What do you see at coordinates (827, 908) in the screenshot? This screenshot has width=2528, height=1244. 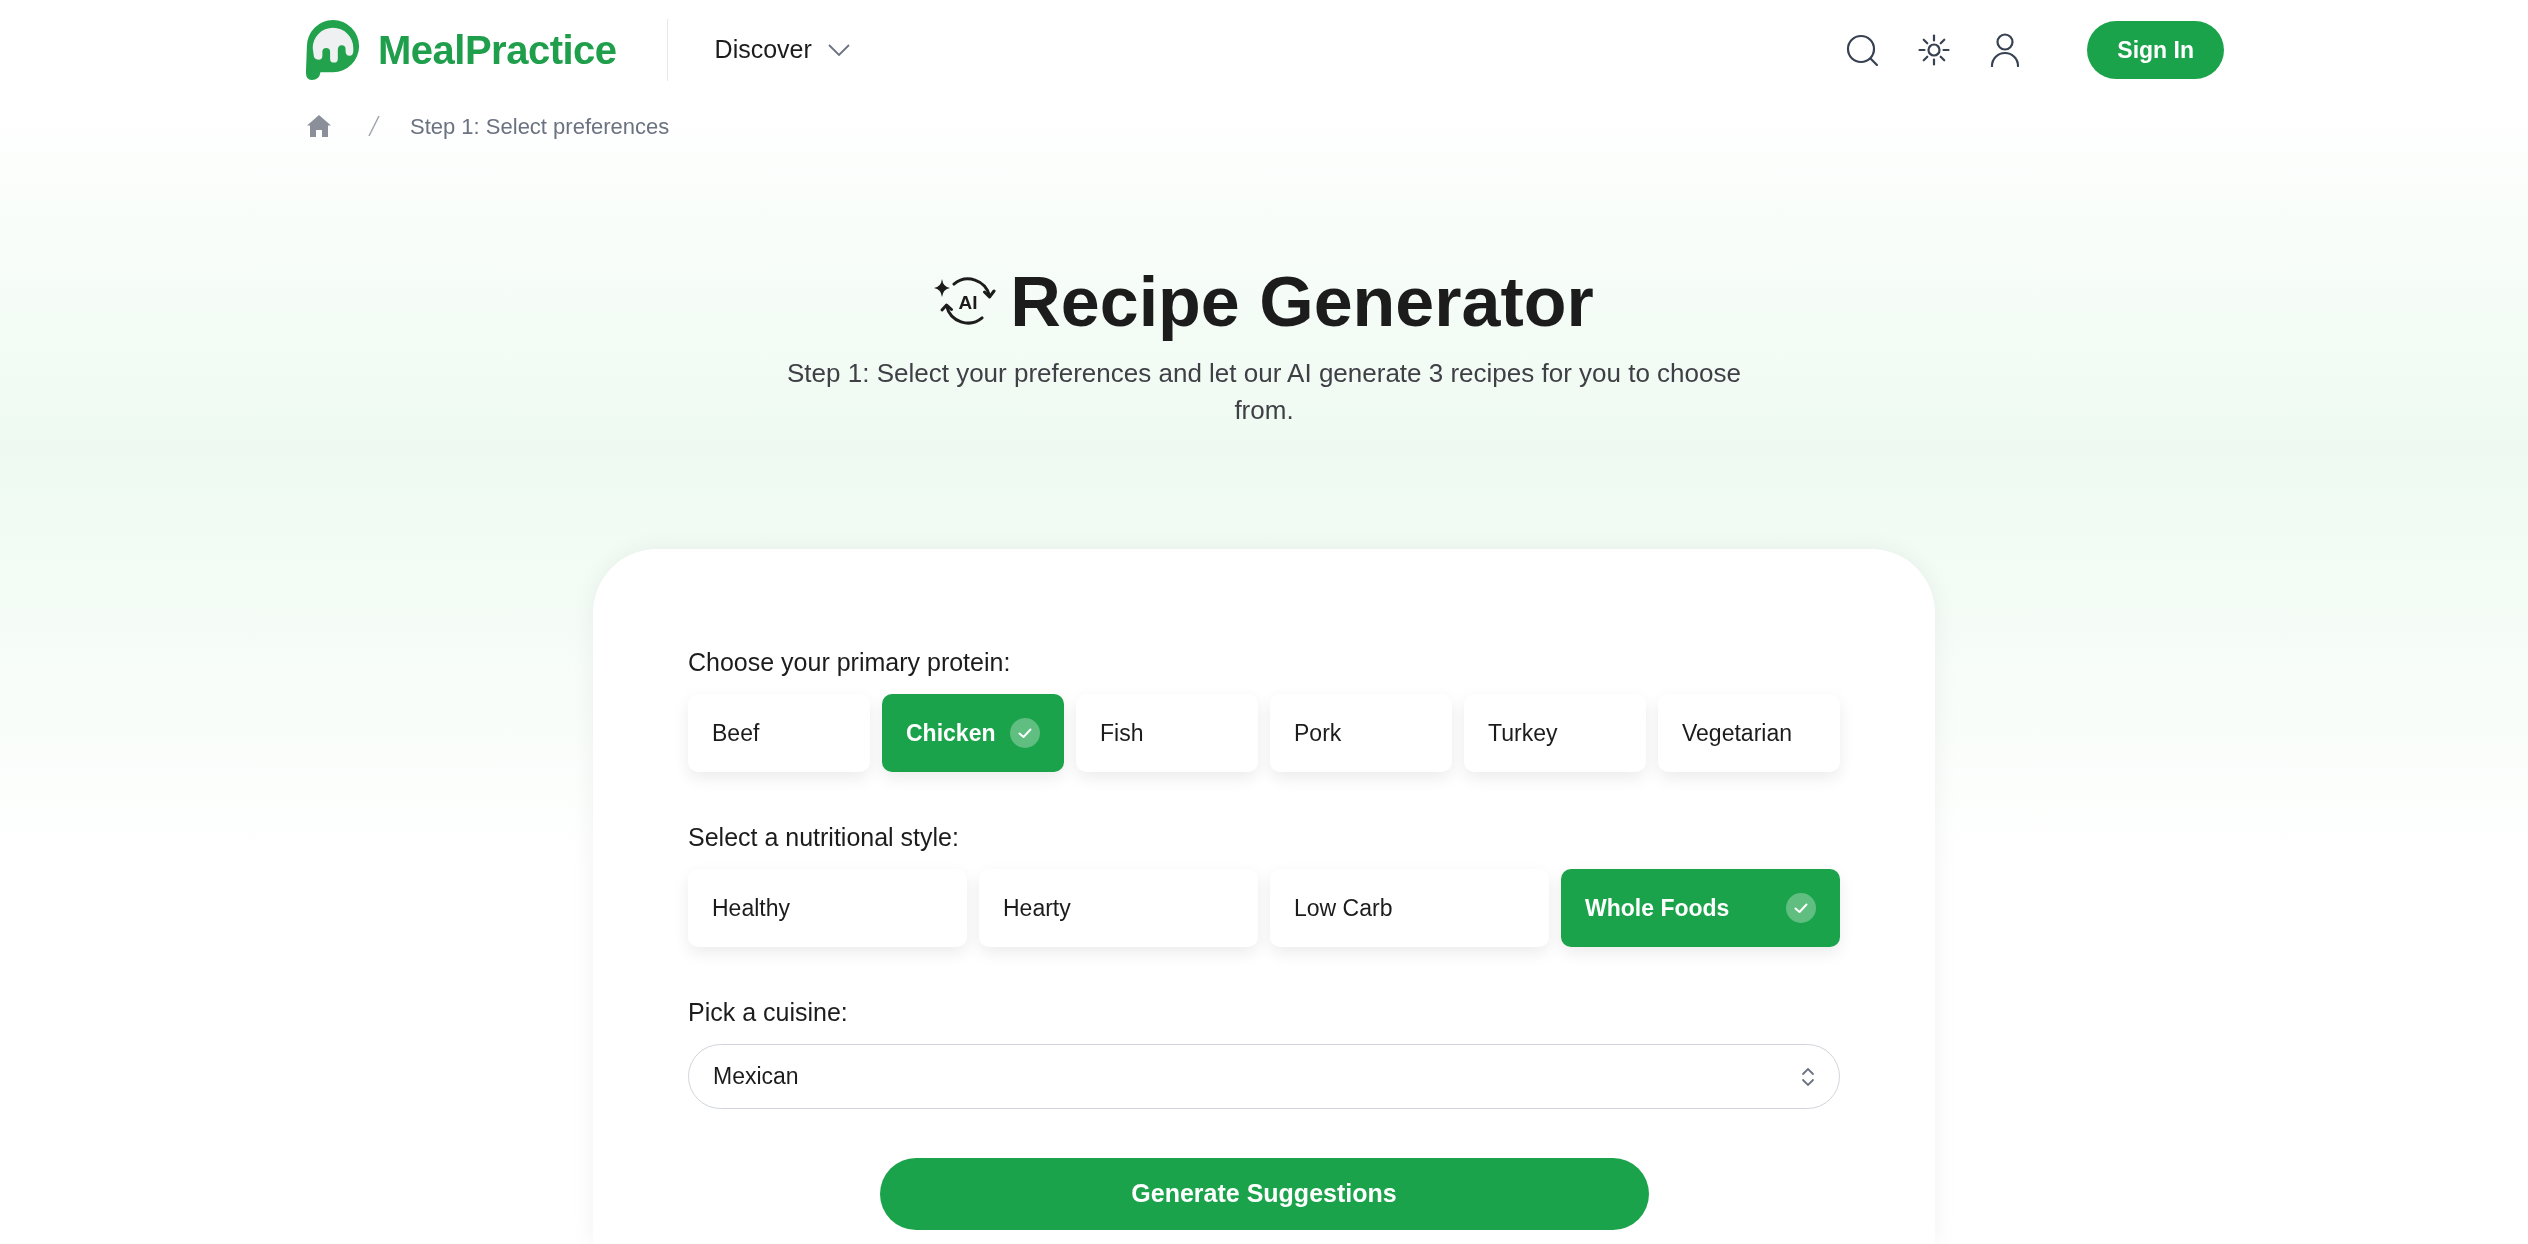 I see `option-button: Healthy` at bounding box center [827, 908].